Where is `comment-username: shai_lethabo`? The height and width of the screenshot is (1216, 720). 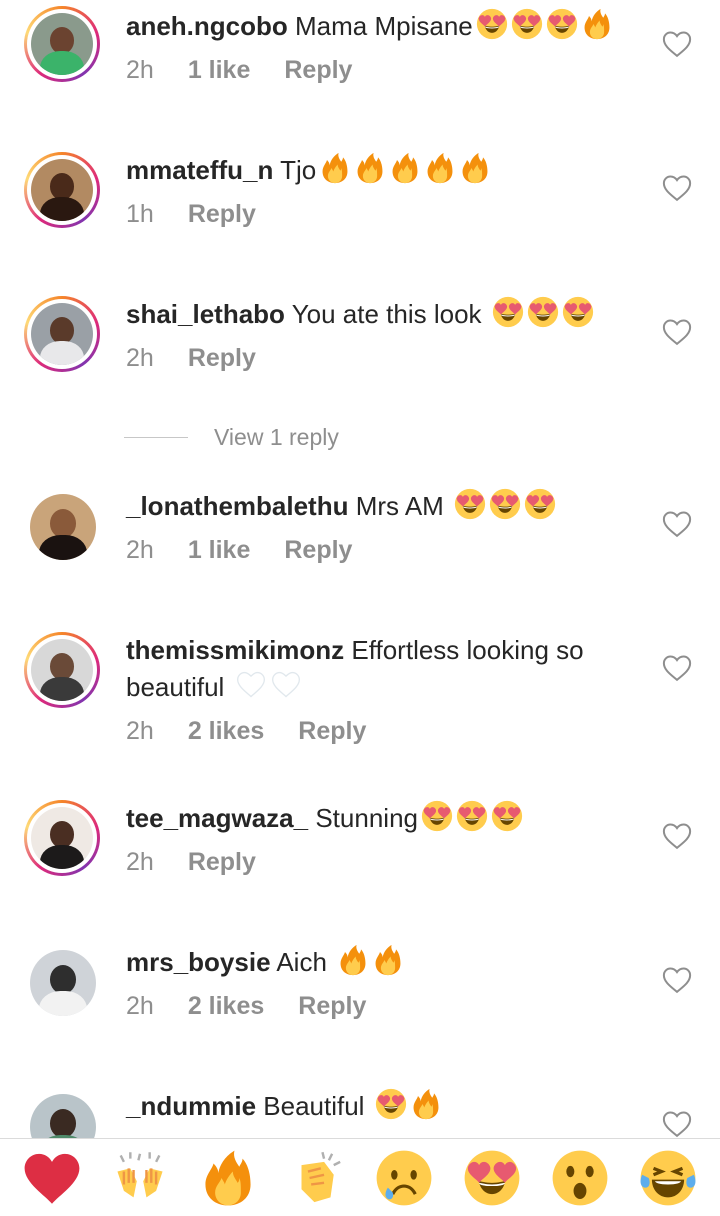
comment-username: shai_lethabo is located at coordinates (205, 314).